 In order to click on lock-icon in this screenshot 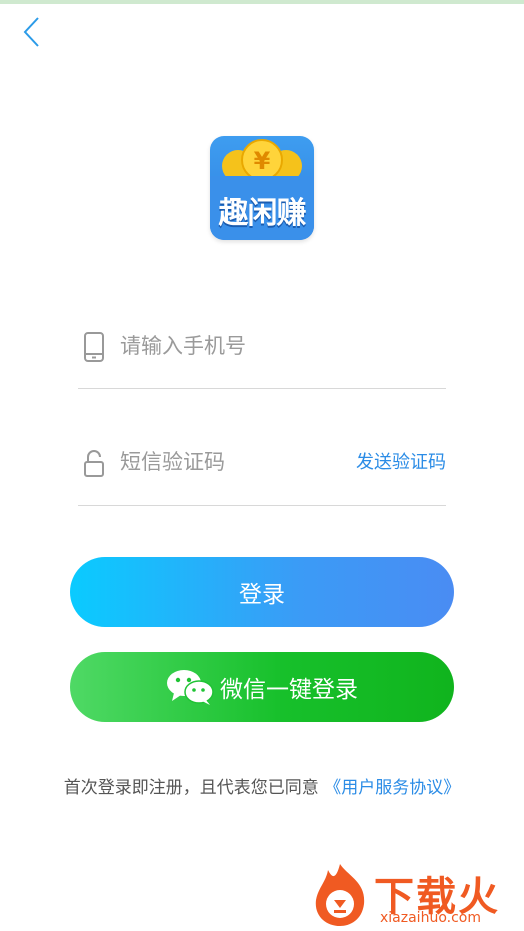, I will do `click(94, 463)`.